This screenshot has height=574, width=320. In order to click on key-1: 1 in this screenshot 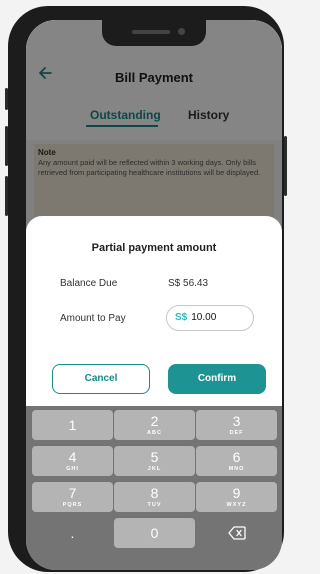, I will do `click(72, 425)`.